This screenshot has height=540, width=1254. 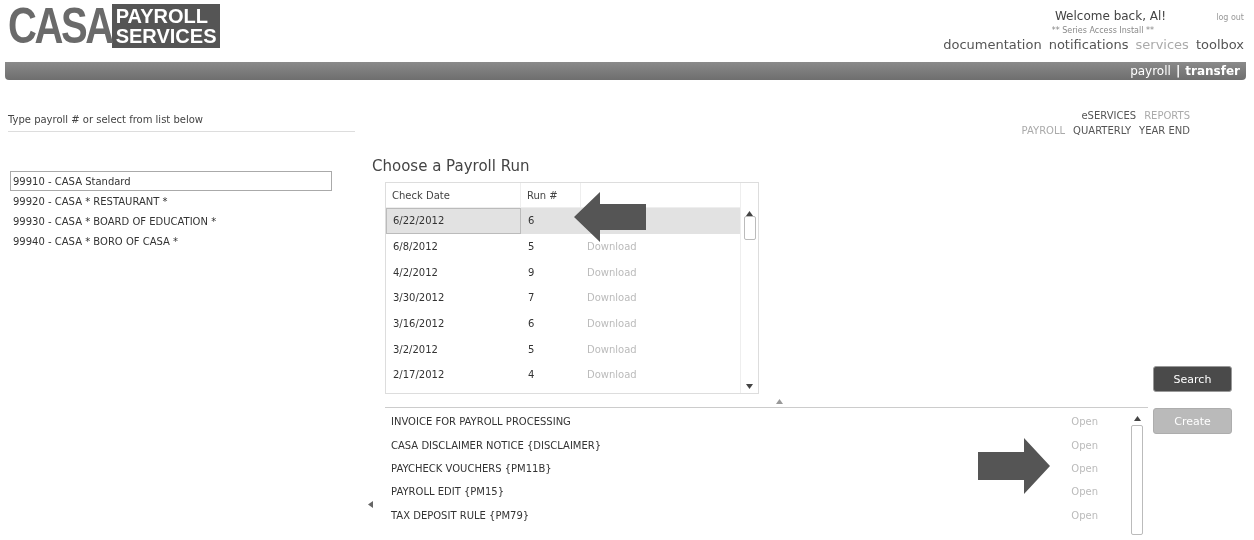 What do you see at coordinates (496, 445) in the screenshot?
I see `report-name: CASA DISCLAIMER NOTICE {DISCLAIMER}` at bounding box center [496, 445].